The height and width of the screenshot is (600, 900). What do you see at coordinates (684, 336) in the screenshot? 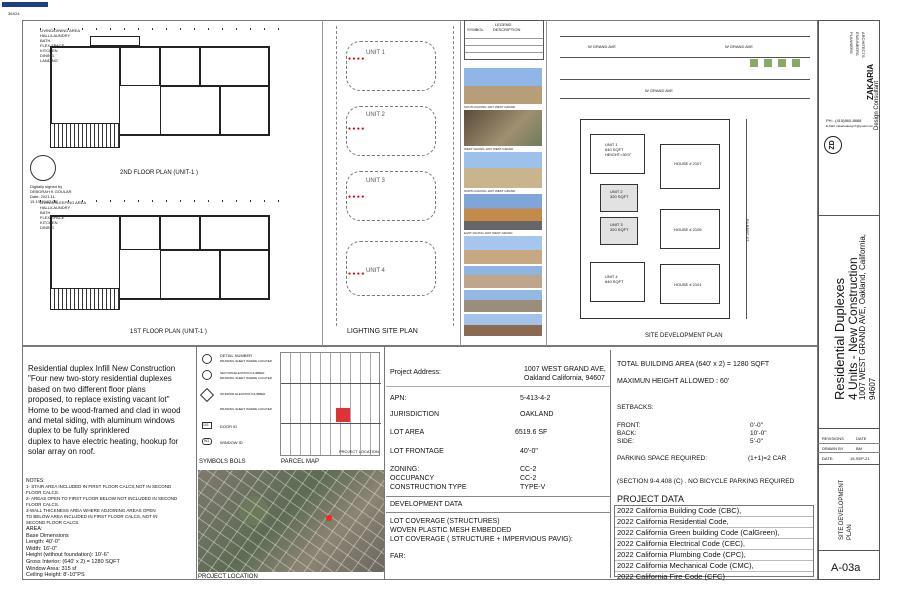
I see `site-plan-title: SITE DEVELOPMENT PLAN` at bounding box center [684, 336].